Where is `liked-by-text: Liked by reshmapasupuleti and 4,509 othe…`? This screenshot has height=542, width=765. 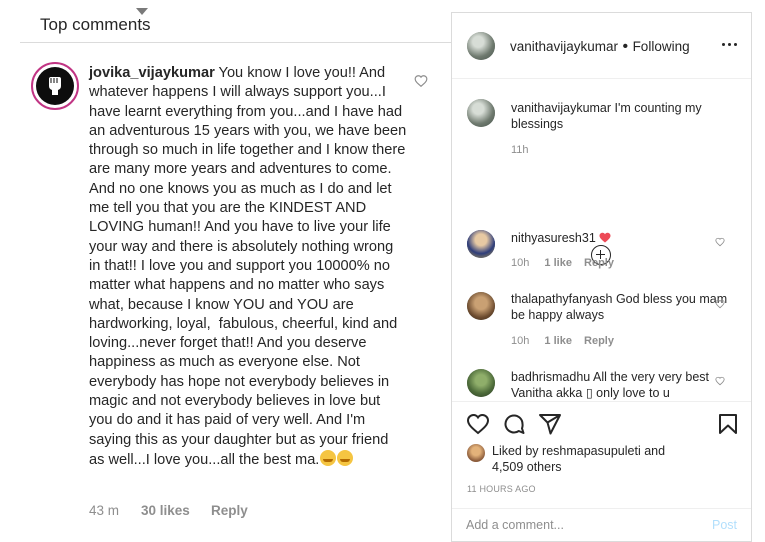
liked-by-text: Liked by reshmapasupuleti and 4,509 othe… is located at coordinates (578, 459).